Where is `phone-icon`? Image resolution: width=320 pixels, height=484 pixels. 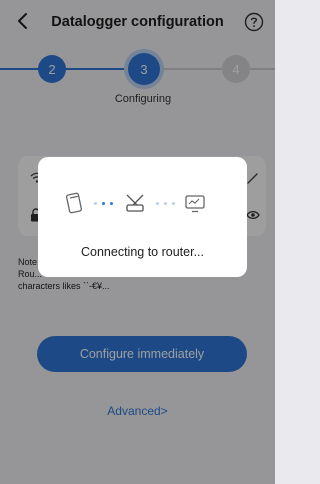 phone-icon is located at coordinates (74, 203).